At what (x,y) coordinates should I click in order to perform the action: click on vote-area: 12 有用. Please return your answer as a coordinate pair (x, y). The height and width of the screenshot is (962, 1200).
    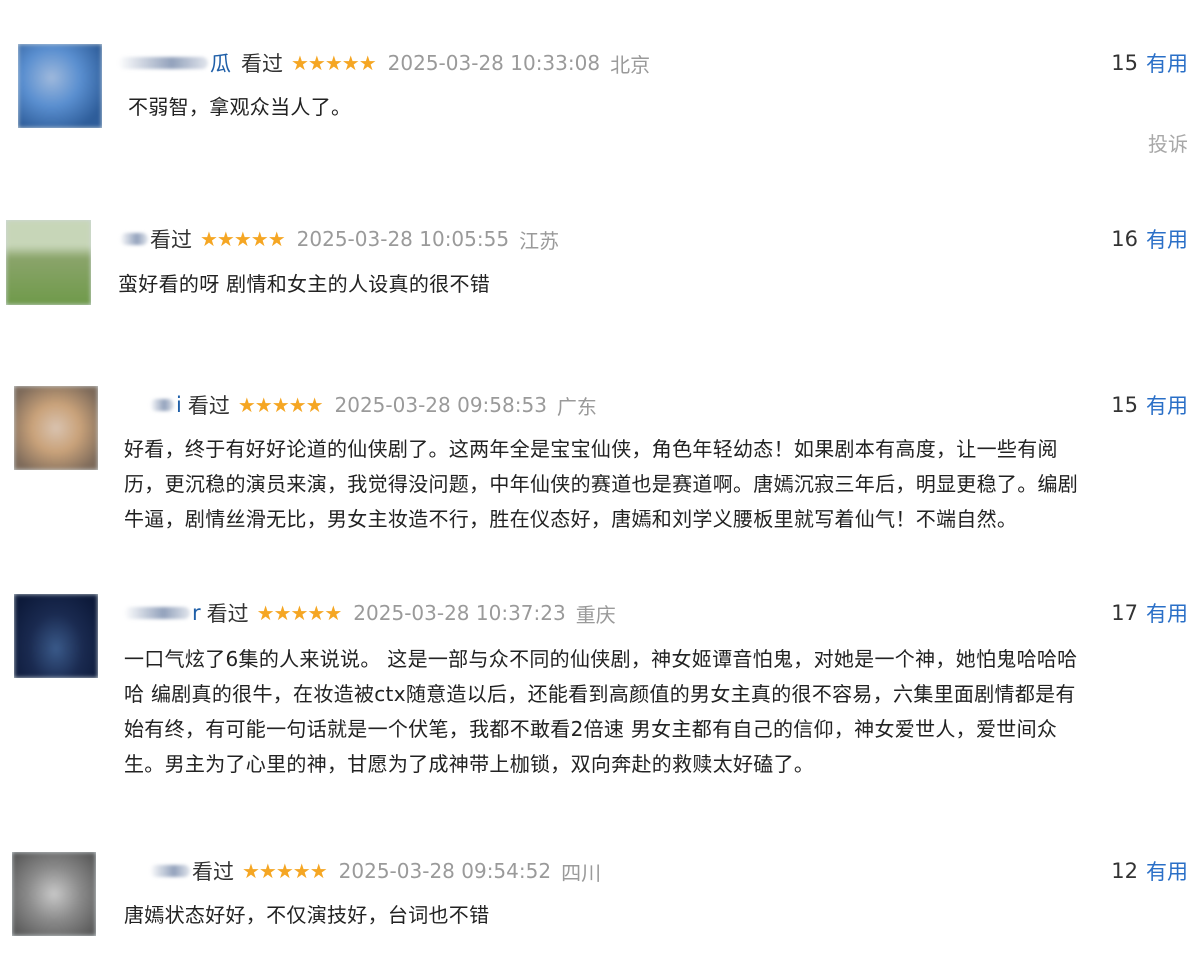
    Looking at the image, I should click on (1149, 871).